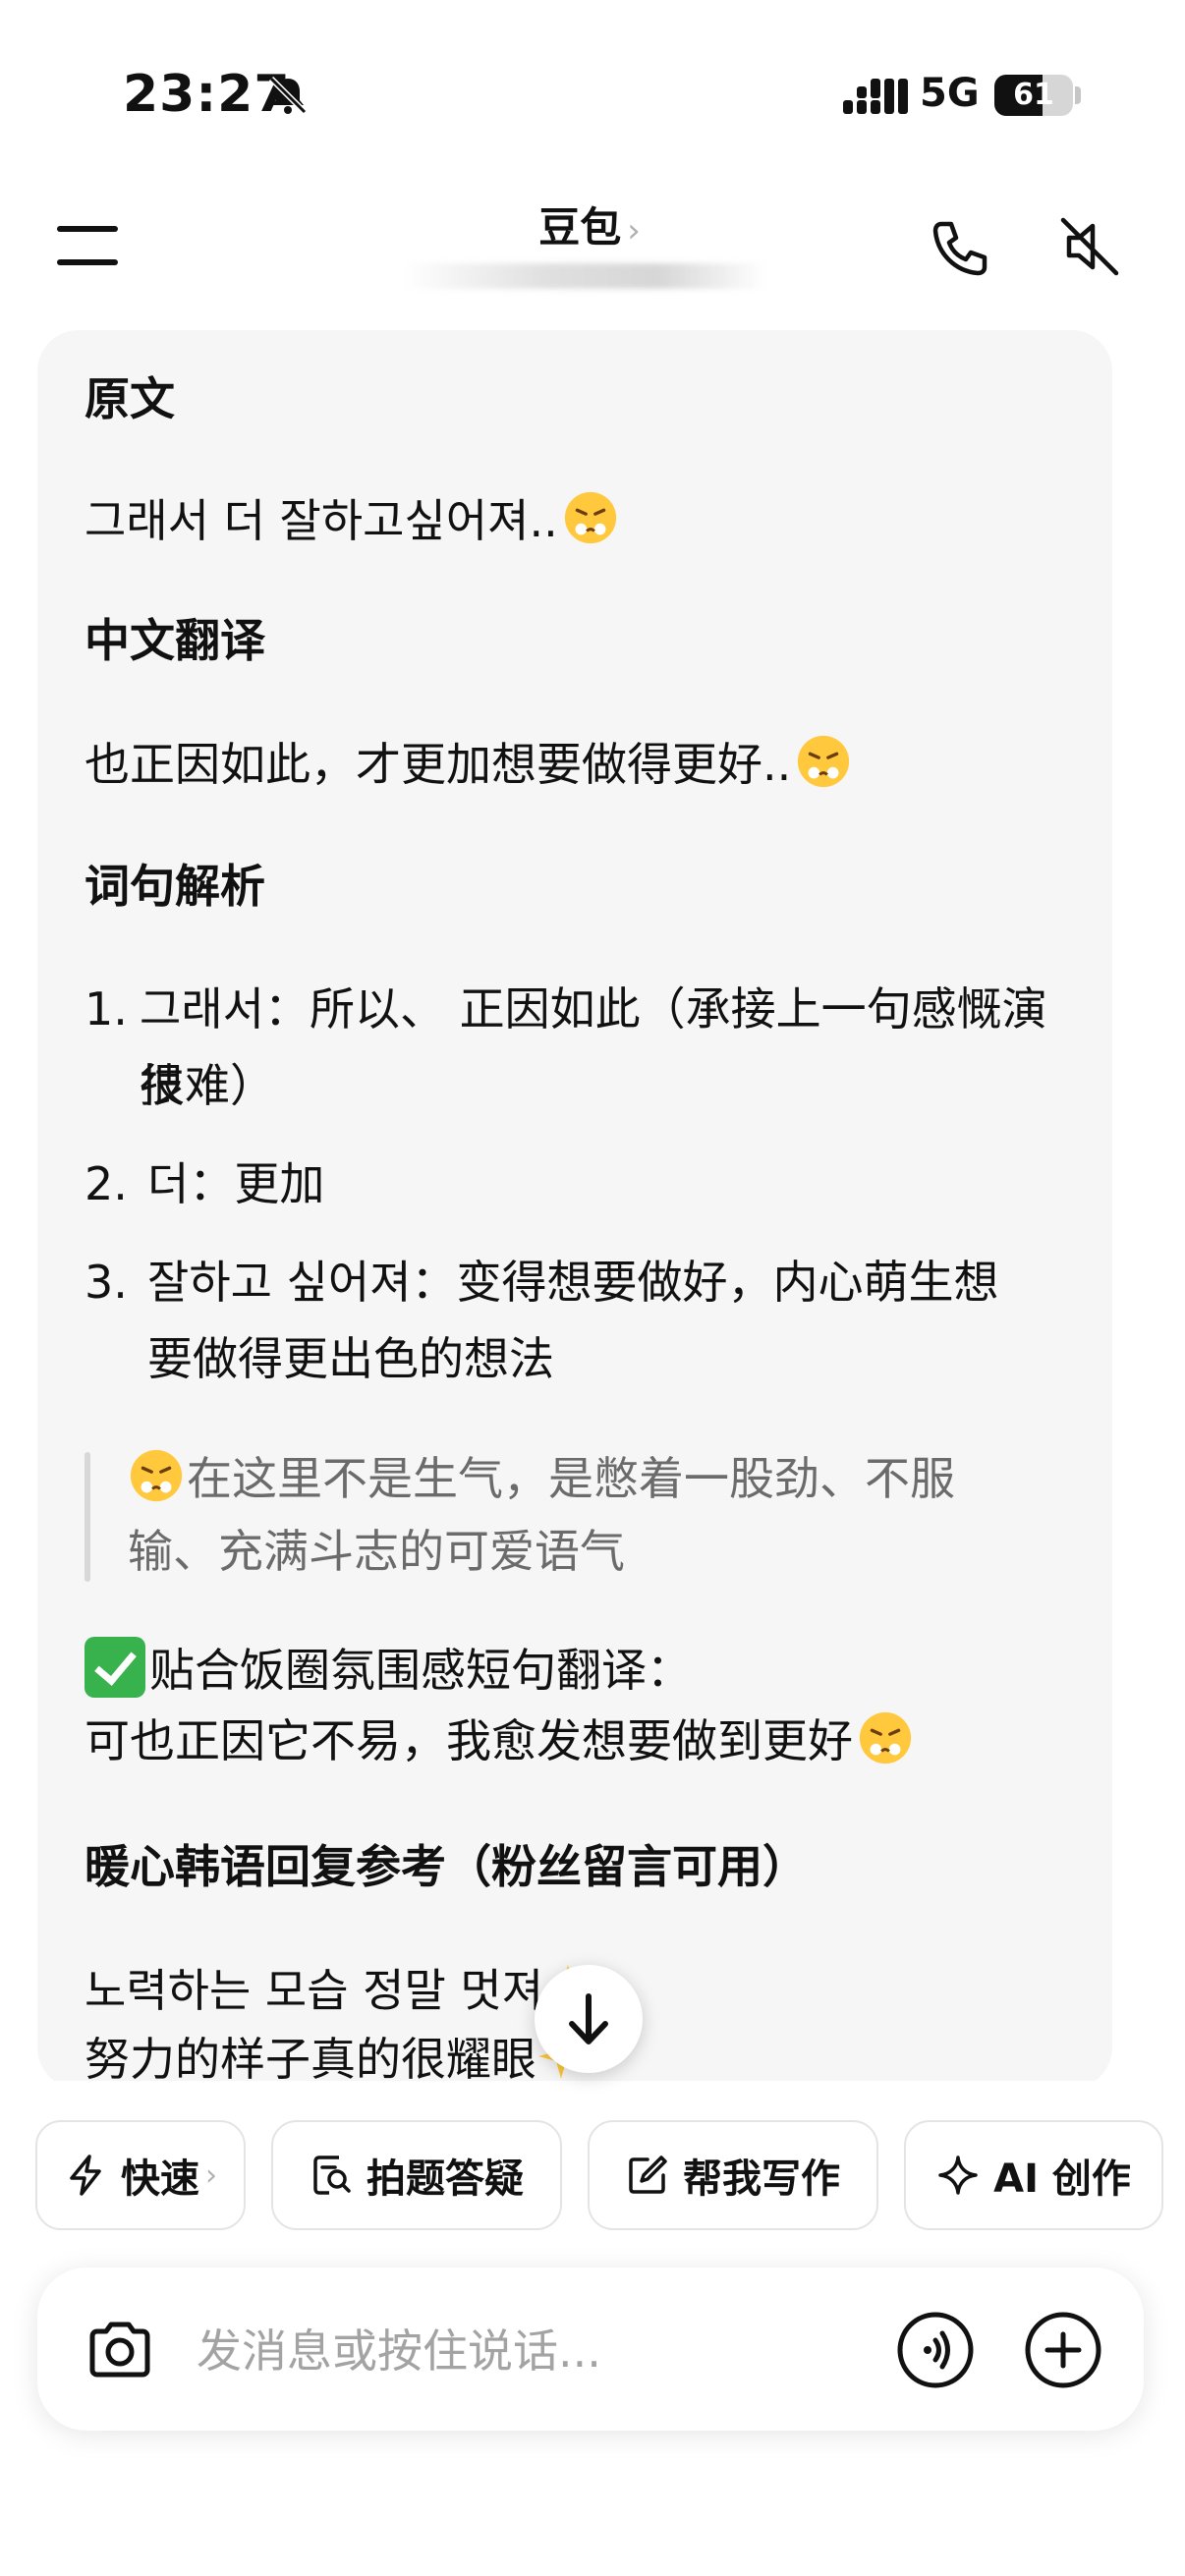 The width and height of the screenshot is (1185, 2576). I want to click on list-item-text: 很难）, so click(208, 1085).